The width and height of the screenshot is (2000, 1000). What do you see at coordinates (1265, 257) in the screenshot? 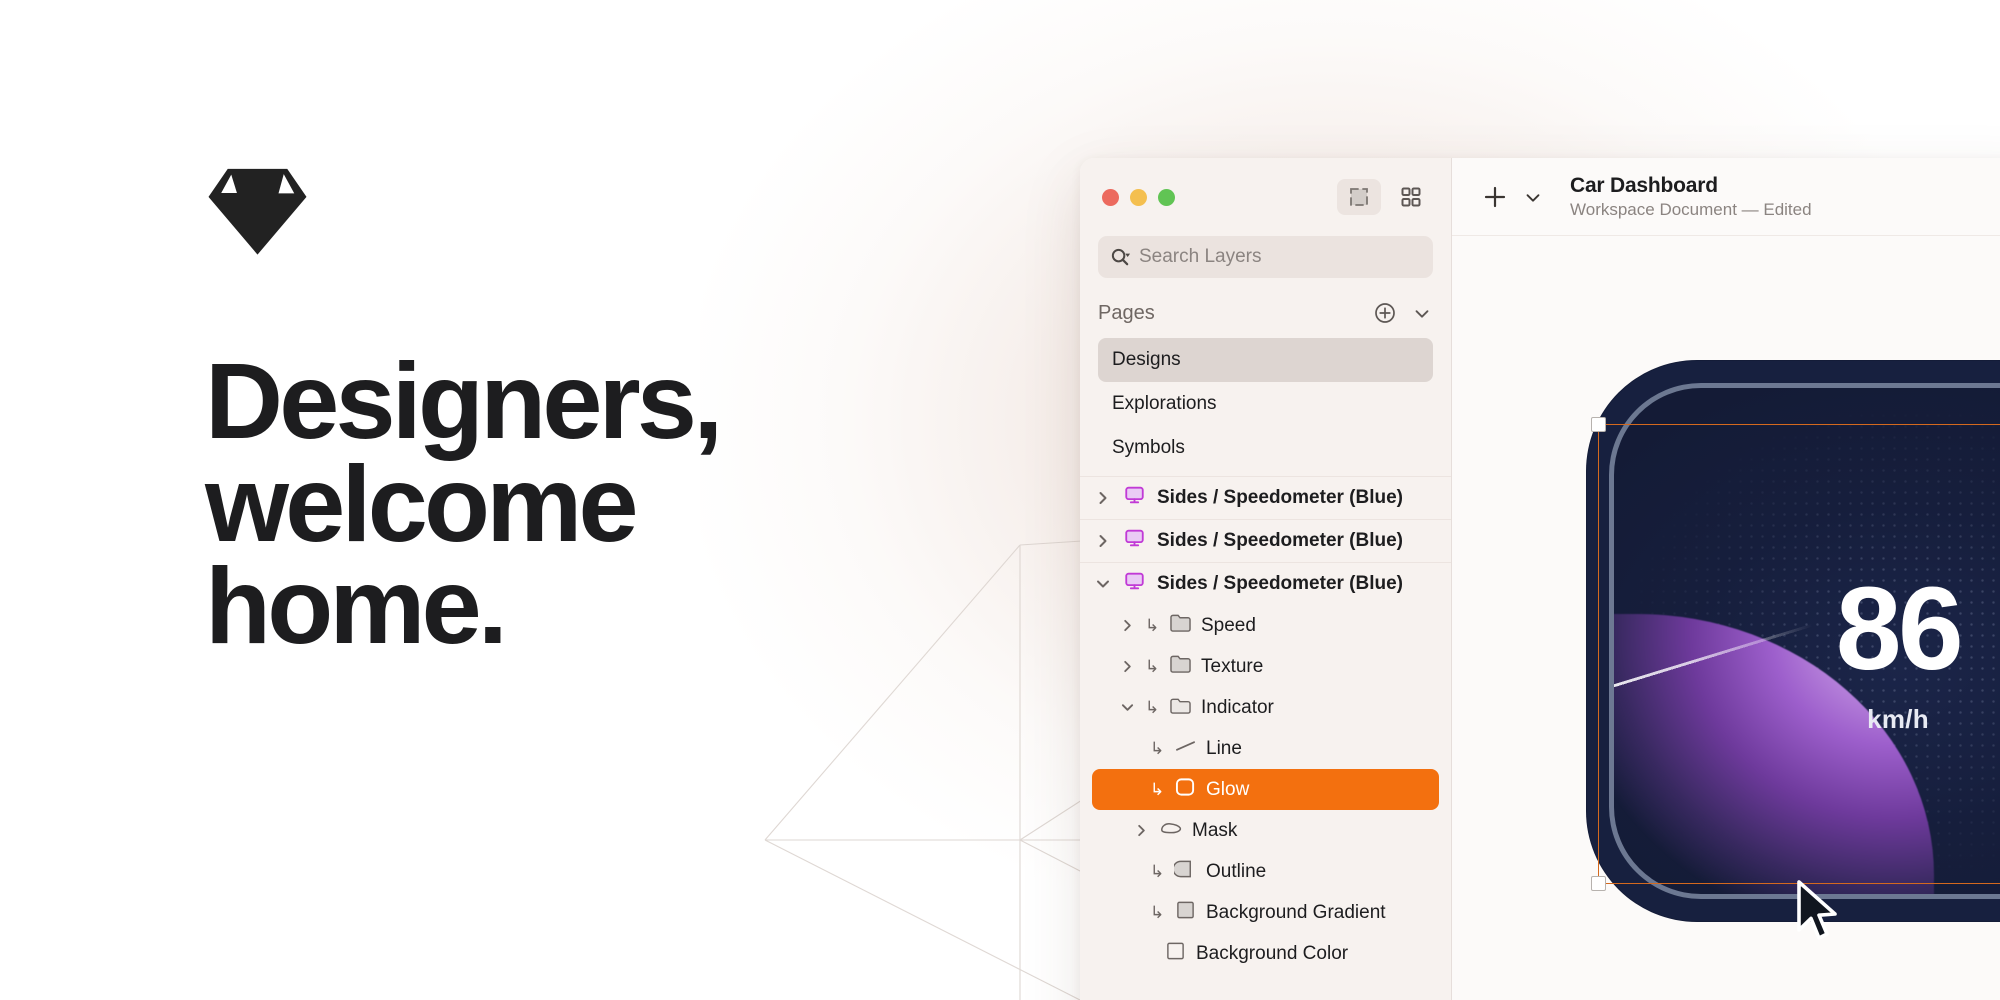
I see `search-input: Search Layers` at bounding box center [1265, 257].